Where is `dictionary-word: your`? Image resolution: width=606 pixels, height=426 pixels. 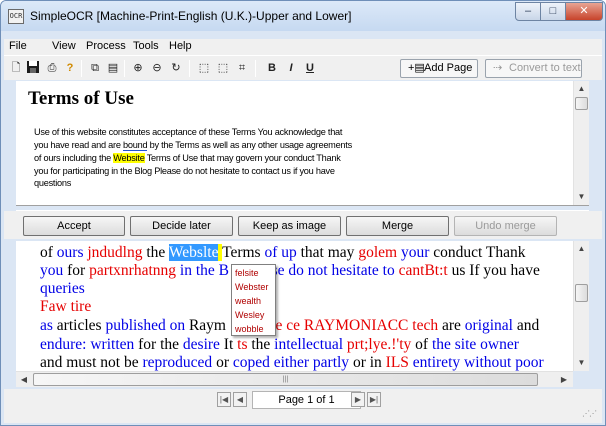 dictionary-word: your is located at coordinates (415, 252).